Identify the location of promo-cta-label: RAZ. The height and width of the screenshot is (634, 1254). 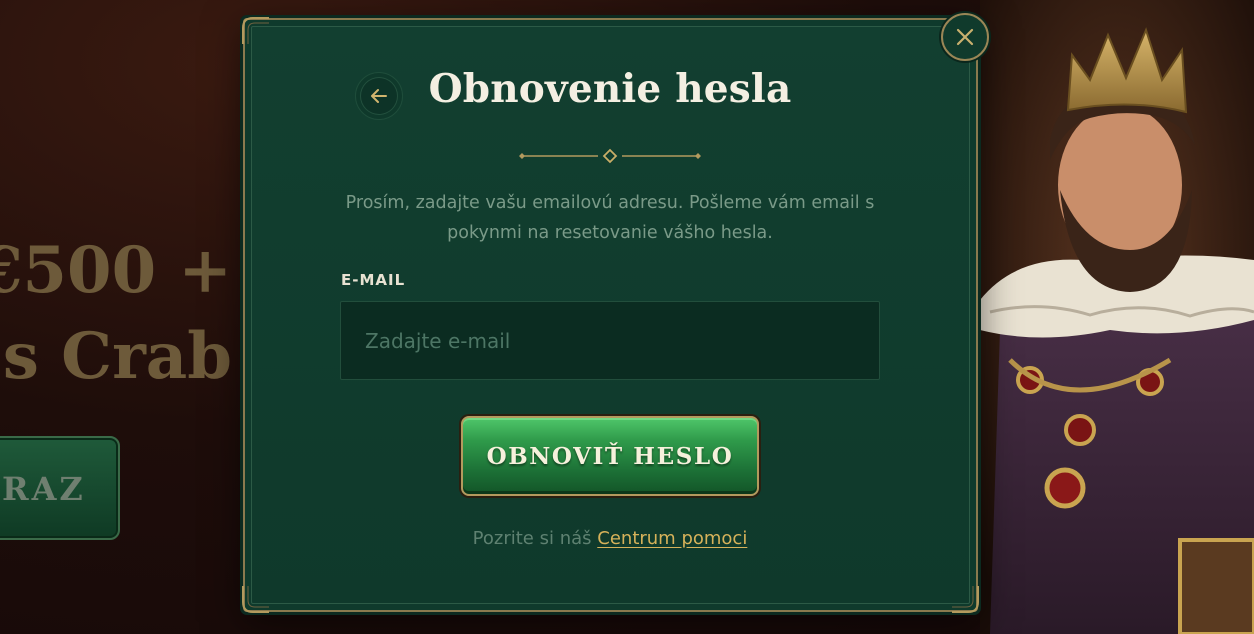
(44, 489).